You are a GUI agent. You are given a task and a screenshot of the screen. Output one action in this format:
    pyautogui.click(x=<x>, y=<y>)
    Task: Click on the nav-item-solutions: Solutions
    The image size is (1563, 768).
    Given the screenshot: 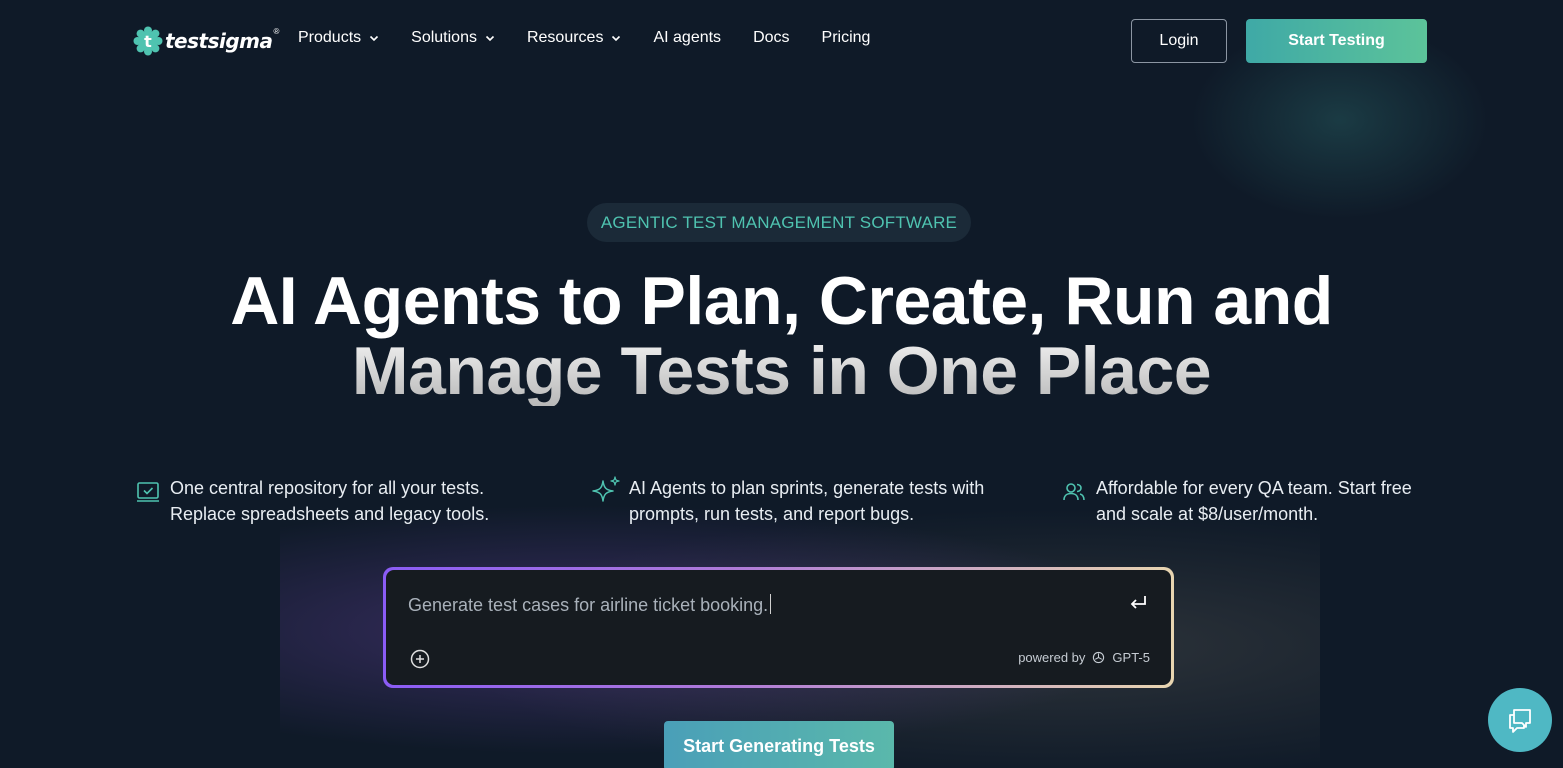 What is the action you would take?
    pyautogui.click(x=453, y=38)
    